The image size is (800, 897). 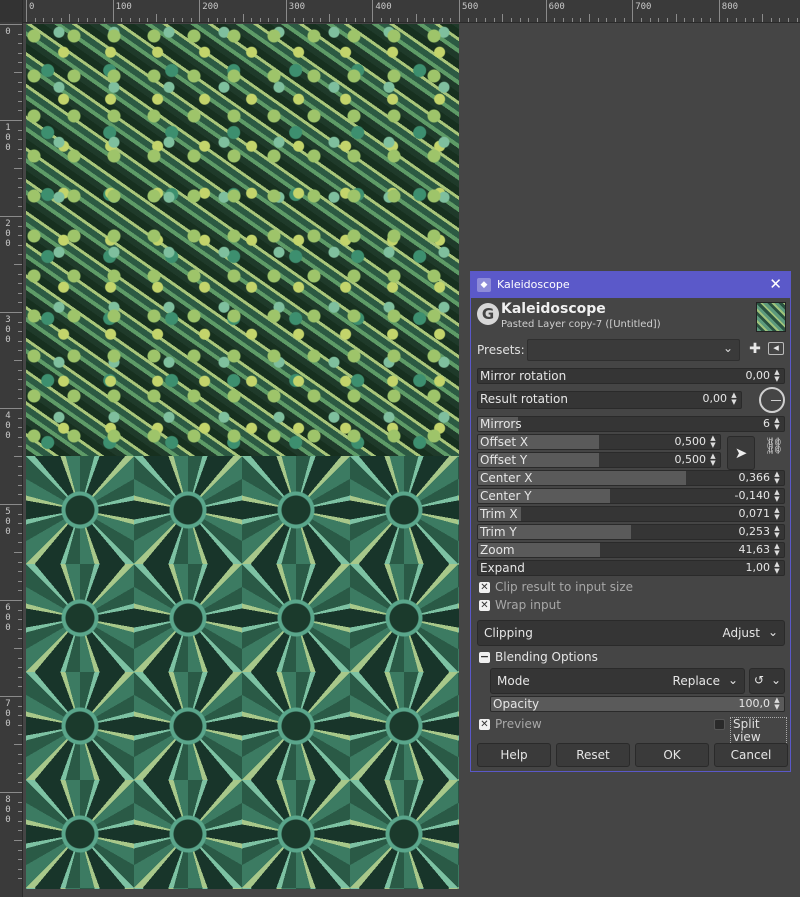 What do you see at coordinates (672, 755) in the screenshot?
I see `ok-button: OK` at bounding box center [672, 755].